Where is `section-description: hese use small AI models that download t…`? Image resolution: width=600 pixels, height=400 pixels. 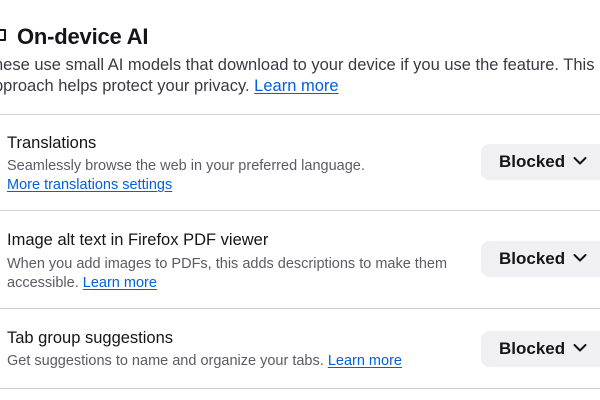 section-description: hese use small AI models that download t… is located at coordinates (300, 76).